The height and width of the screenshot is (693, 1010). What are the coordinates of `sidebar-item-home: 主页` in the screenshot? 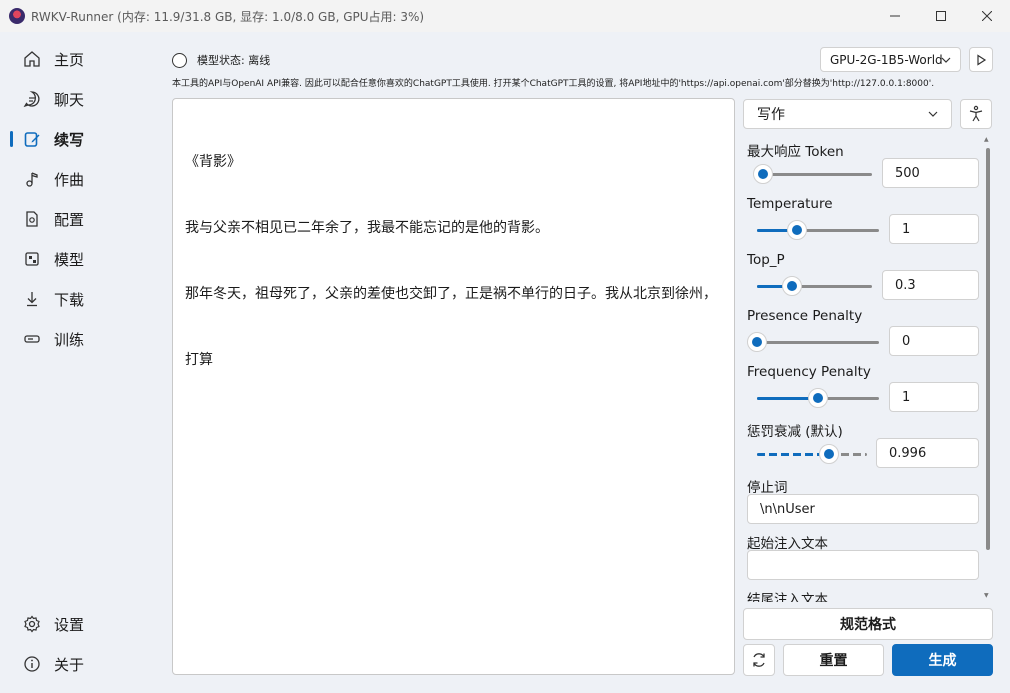 It's located at (79, 59).